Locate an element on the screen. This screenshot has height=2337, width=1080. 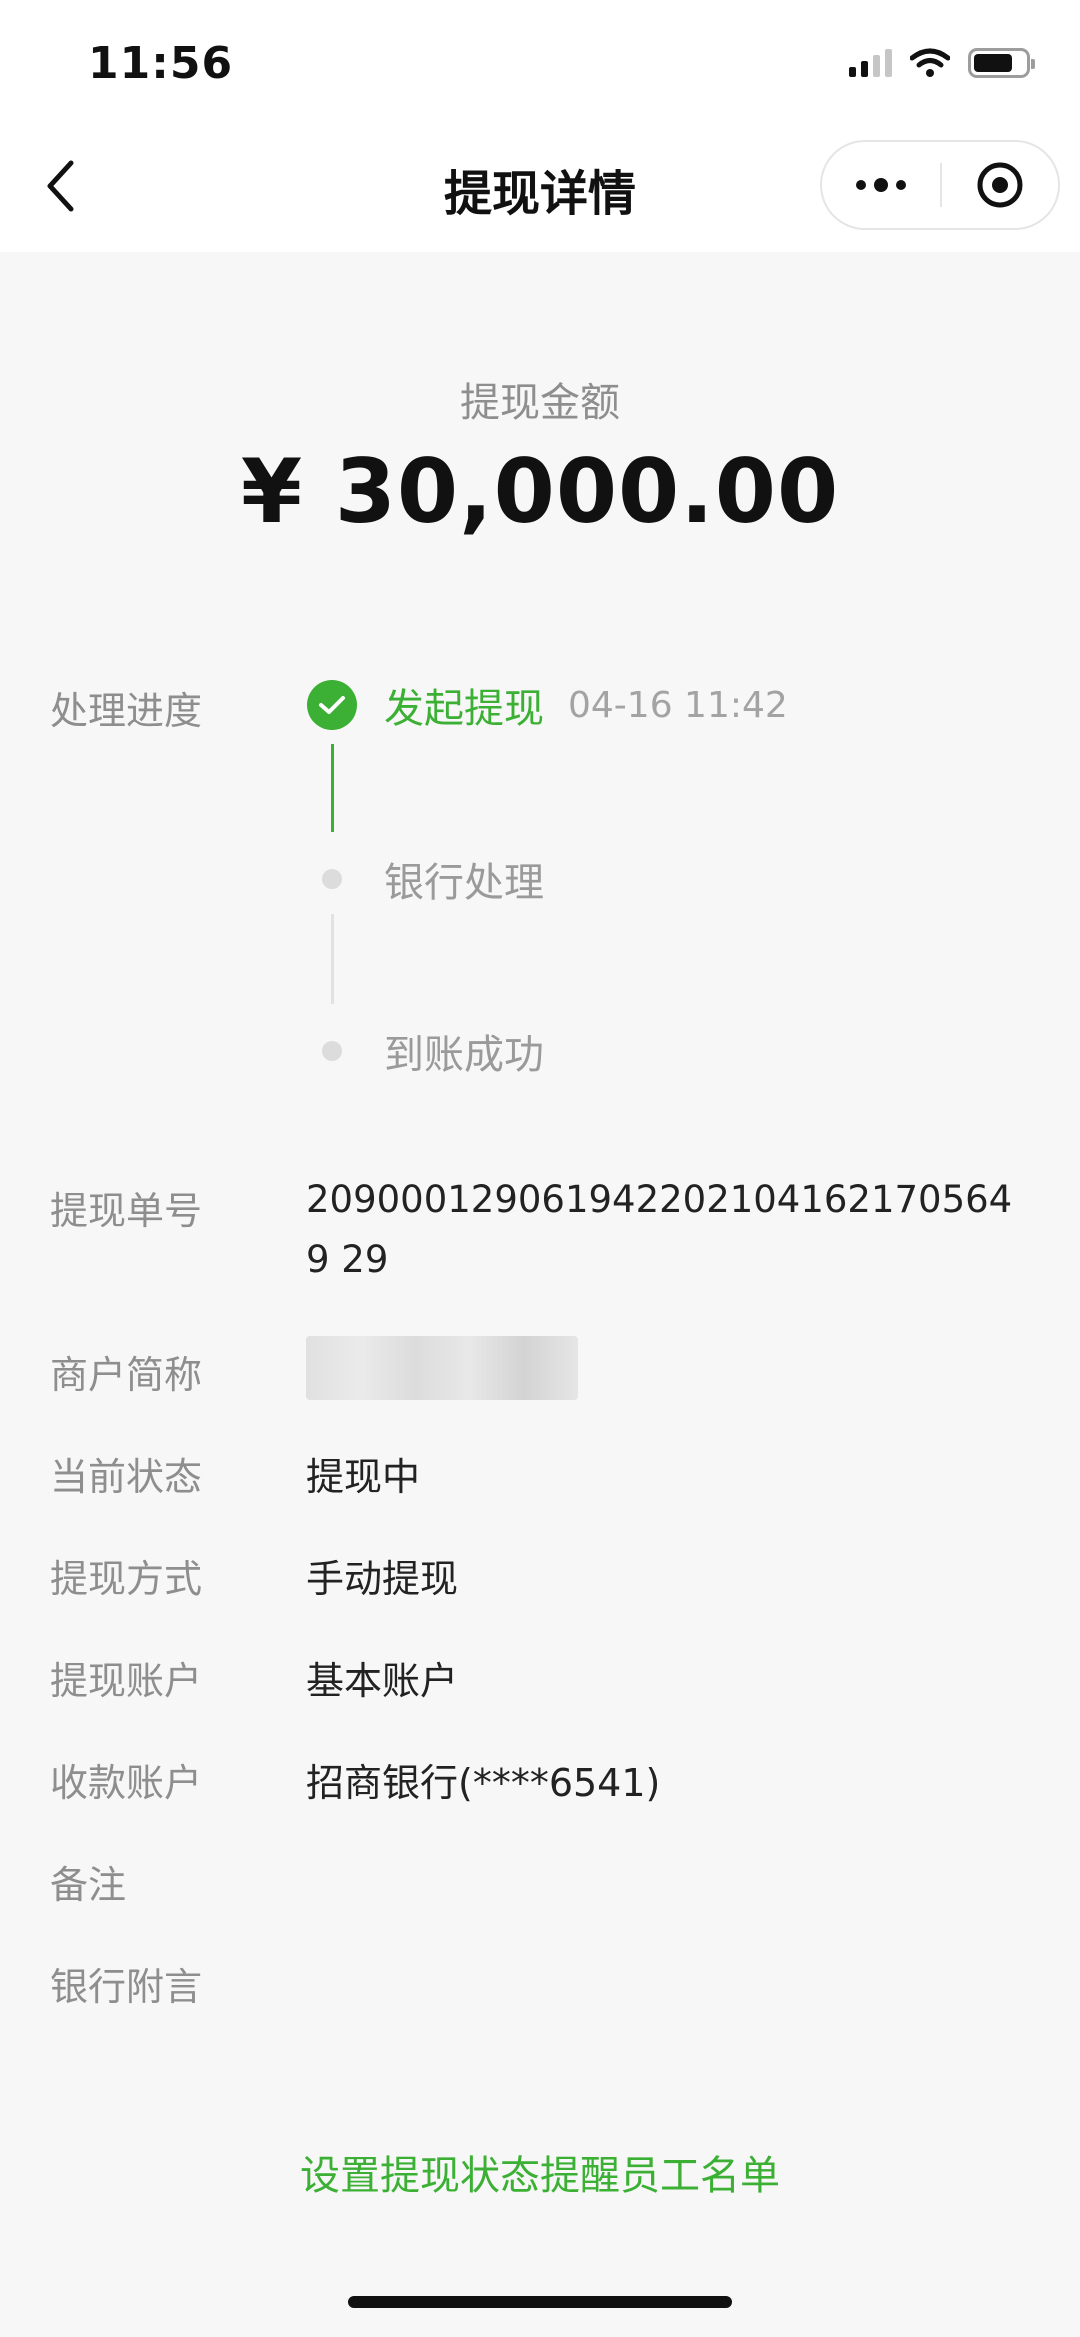
detail-label: 备注 is located at coordinates (88, 1885).